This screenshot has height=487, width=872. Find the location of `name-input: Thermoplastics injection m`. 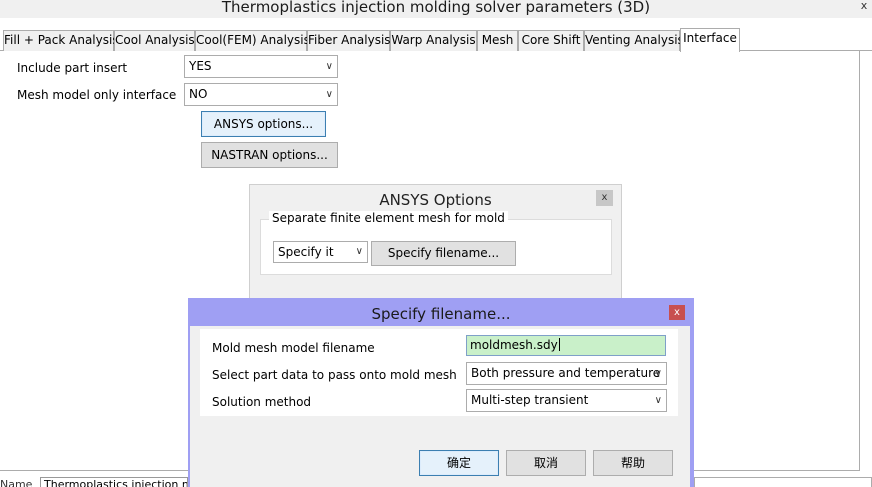

name-input: Thermoplastics injection m is located at coordinates (114, 482).